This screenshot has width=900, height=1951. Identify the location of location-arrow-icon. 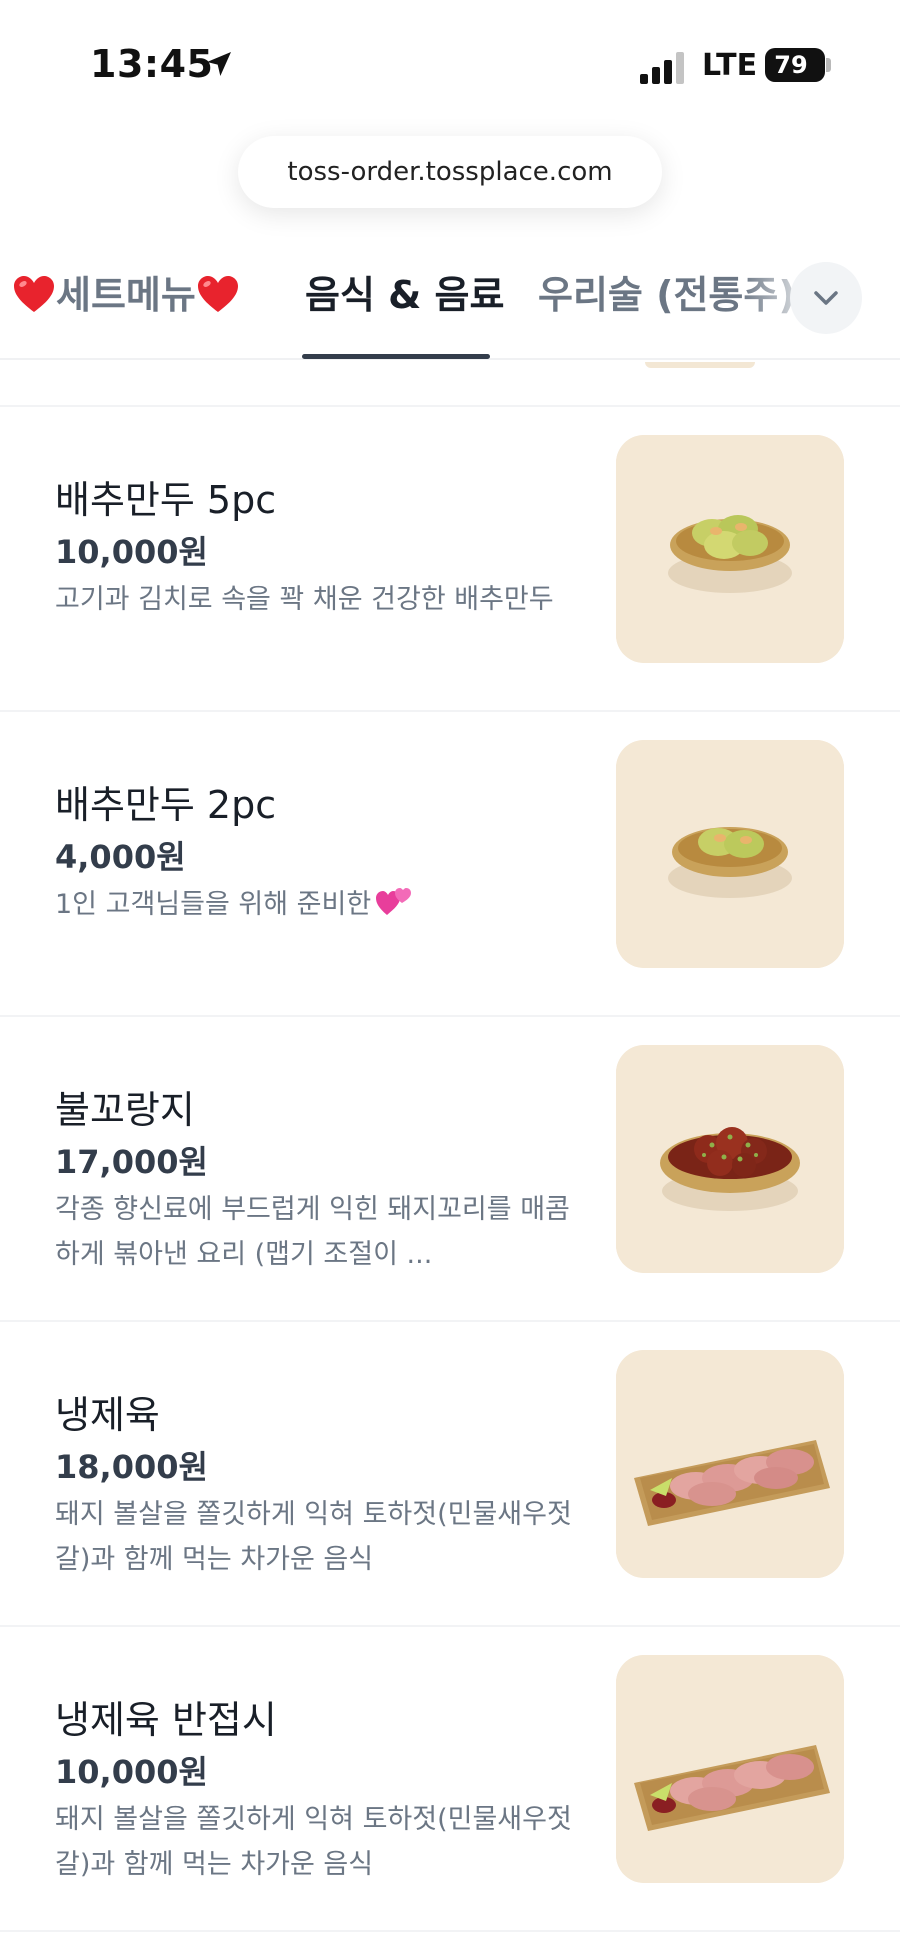
(219, 64).